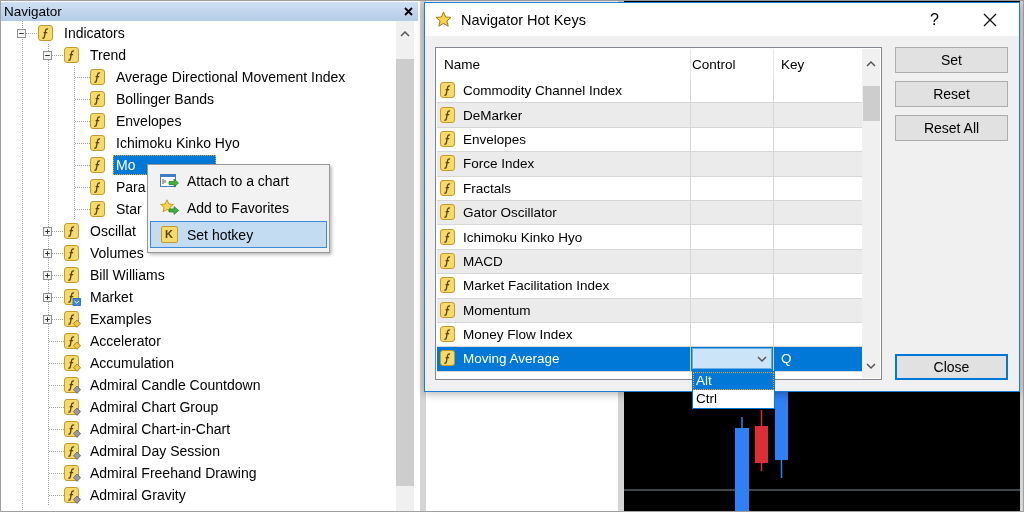 This screenshot has width=1024, height=512. What do you see at coordinates (510, 213) in the screenshot?
I see `table-cell: Gator Oscillator` at bounding box center [510, 213].